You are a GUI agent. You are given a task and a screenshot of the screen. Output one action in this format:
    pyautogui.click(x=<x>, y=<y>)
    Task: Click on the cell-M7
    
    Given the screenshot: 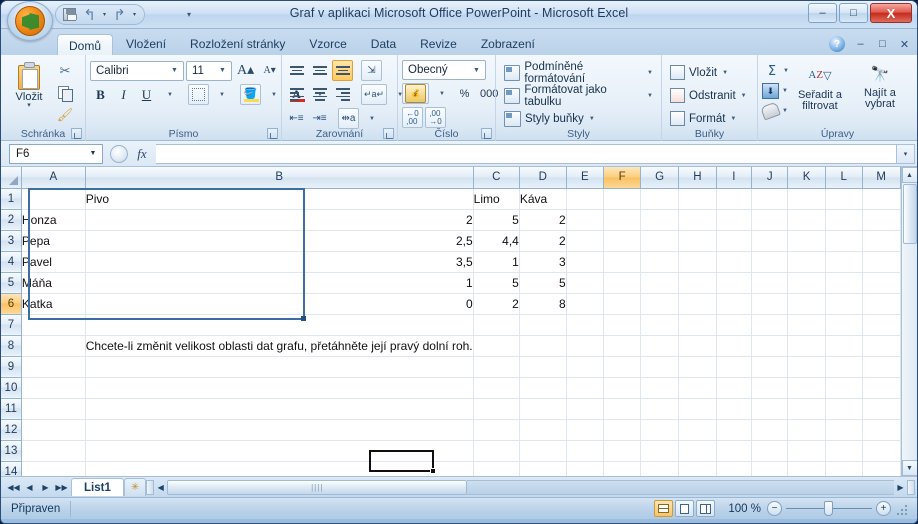 What is the action you would take?
    pyautogui.click(x=881, y=325)
    